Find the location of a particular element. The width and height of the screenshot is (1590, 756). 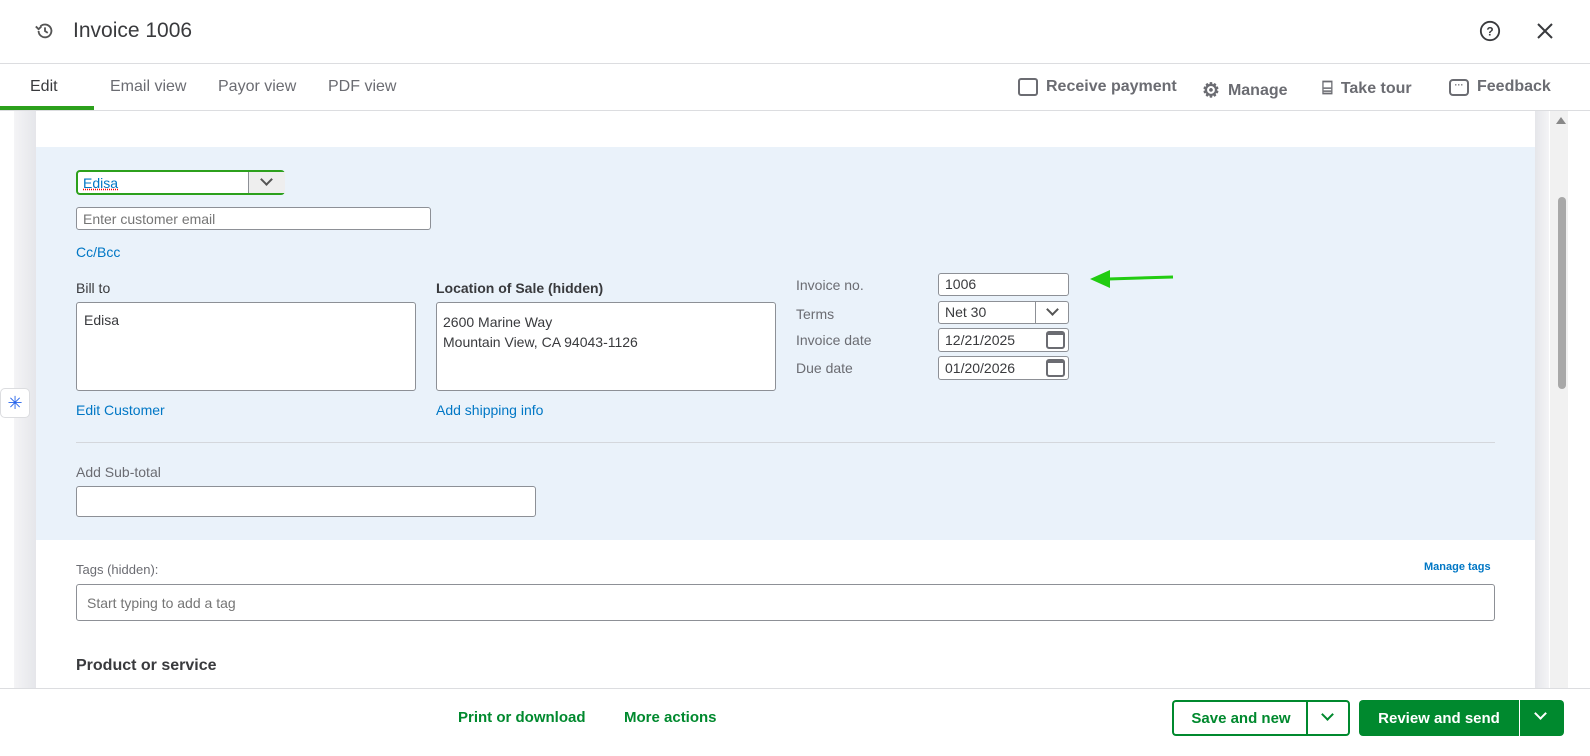

subtotal-input is located at coordinates (306, 501).